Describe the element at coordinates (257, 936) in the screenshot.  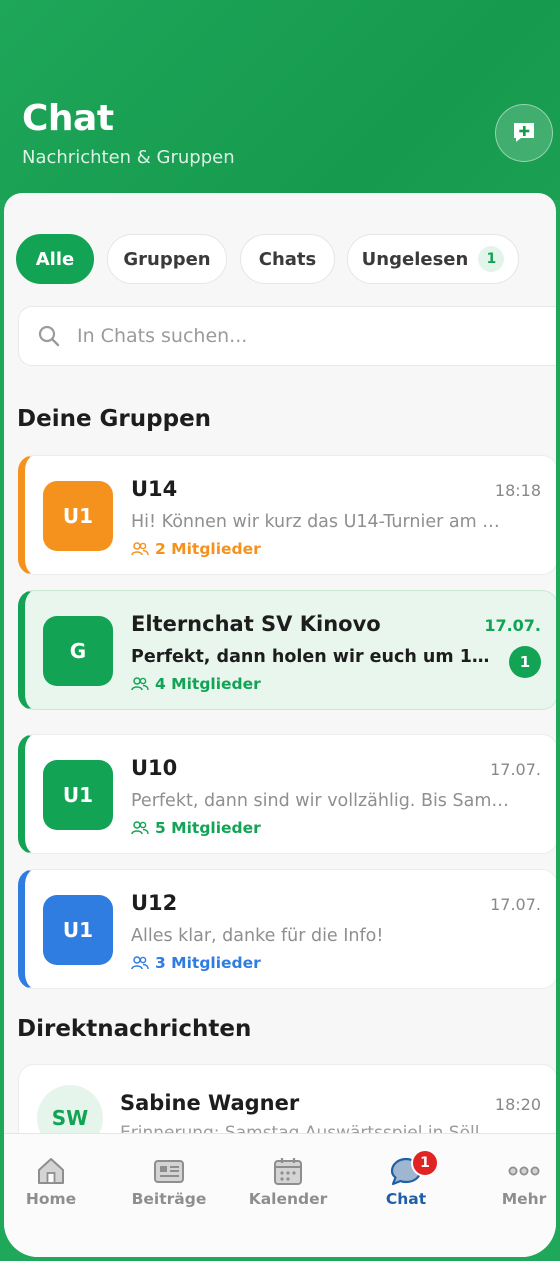
I see `group-last-message: Alles klar, danke für die Info!` at that location.